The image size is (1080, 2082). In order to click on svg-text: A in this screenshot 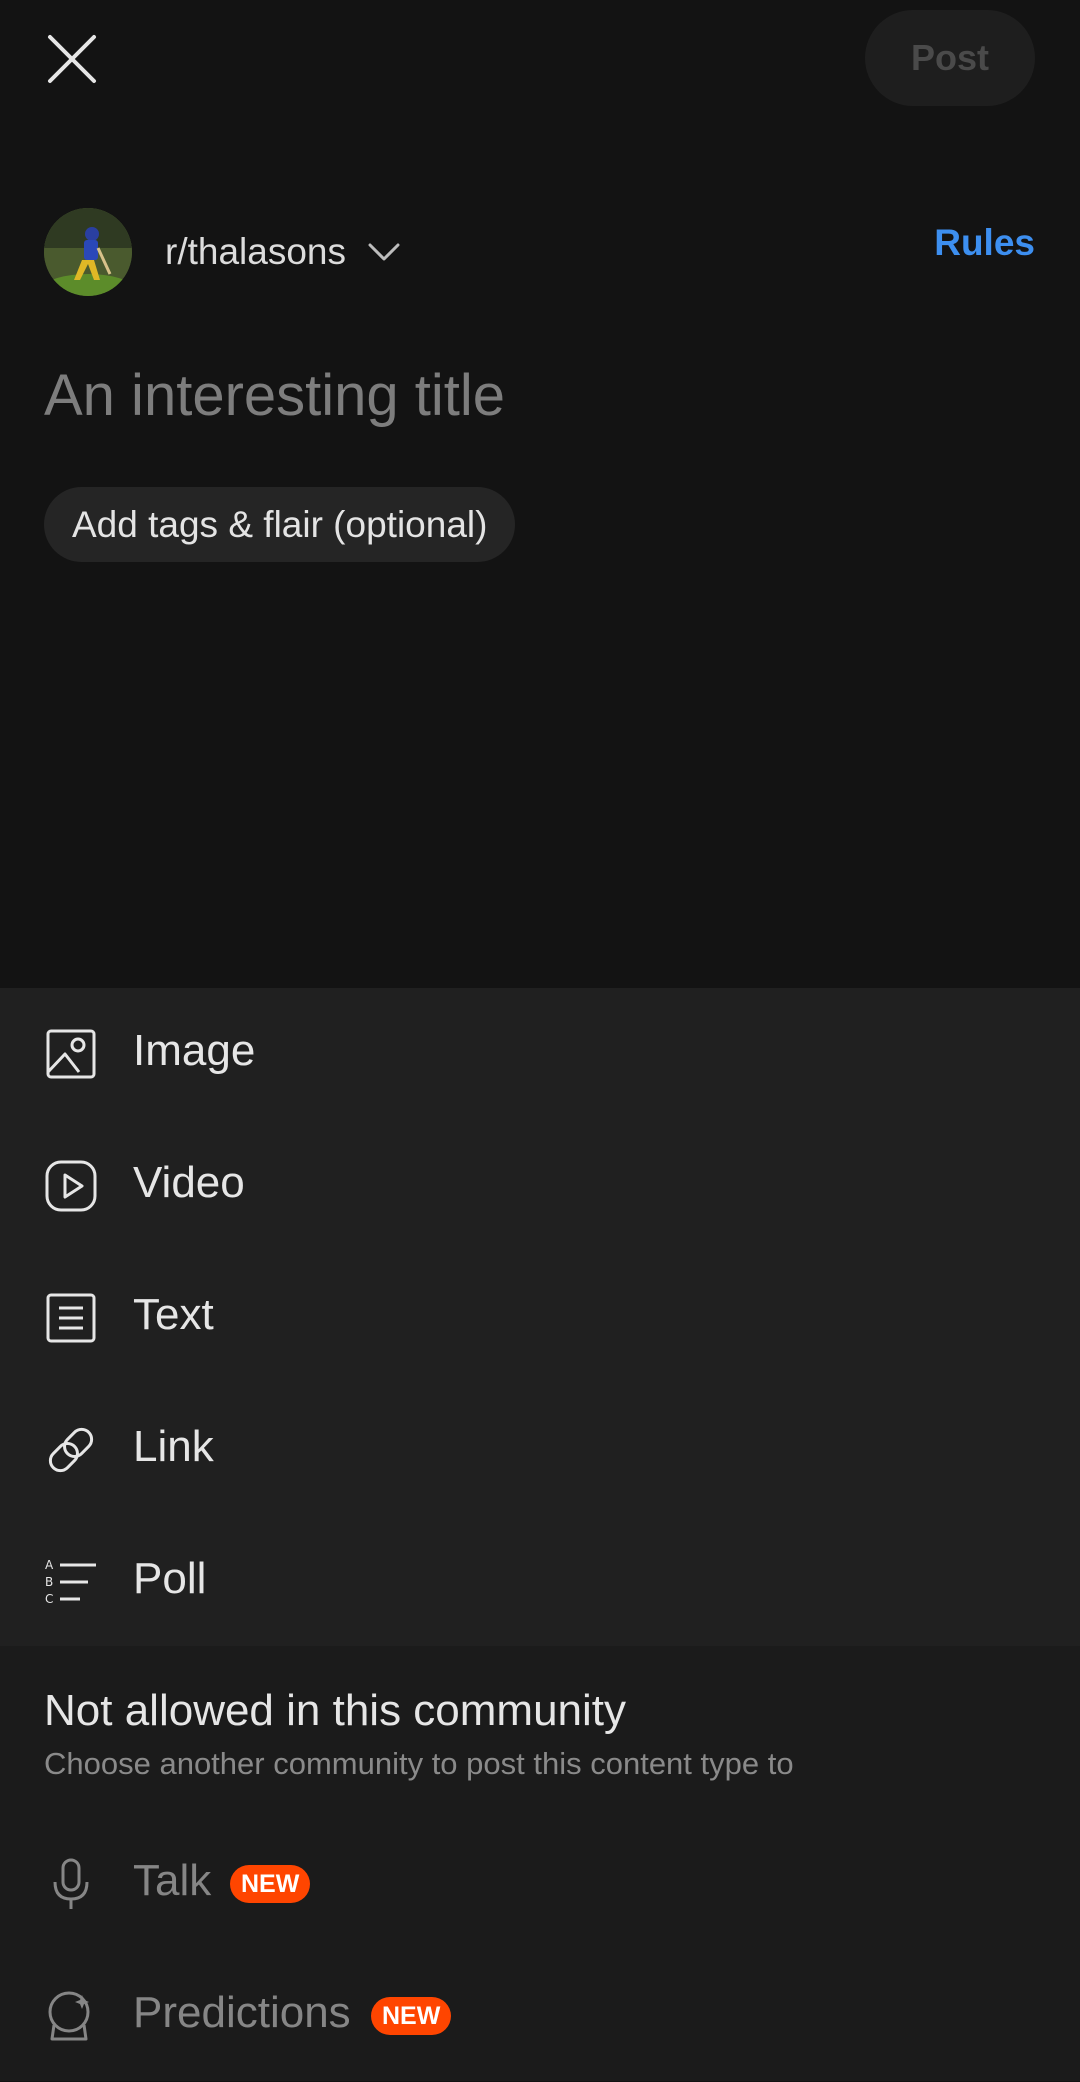, I will do `click(49, 1565)`.